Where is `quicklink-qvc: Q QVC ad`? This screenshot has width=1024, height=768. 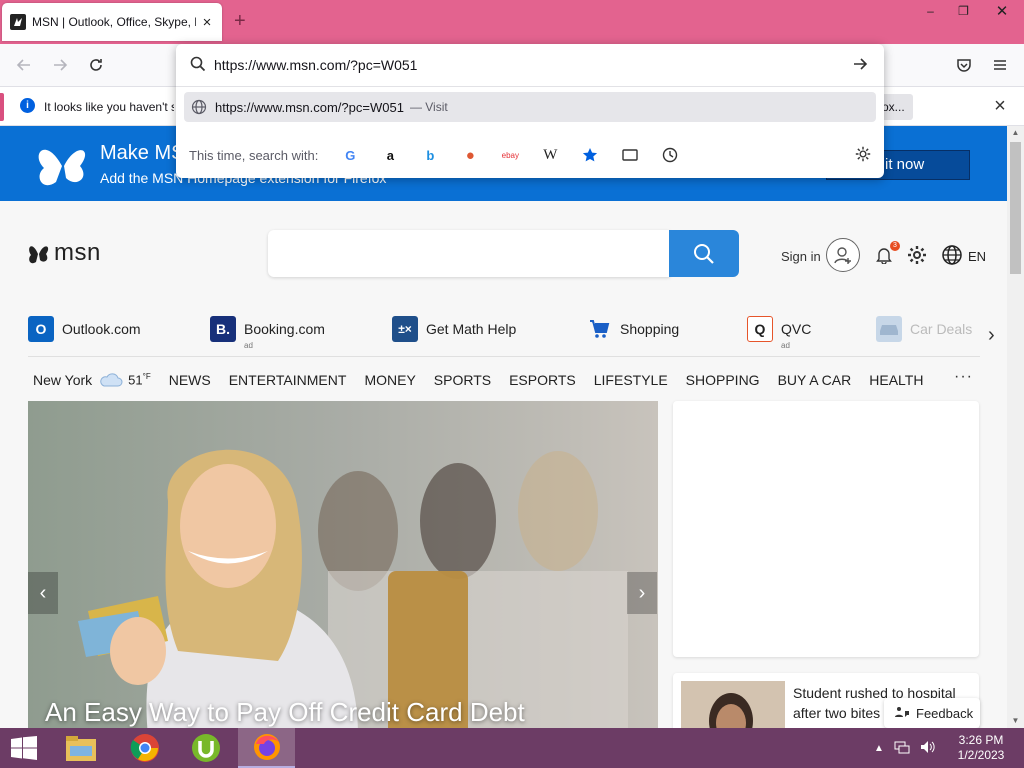
quicklink-qvc: Q QVC ad is located at coordinates (779, 333).